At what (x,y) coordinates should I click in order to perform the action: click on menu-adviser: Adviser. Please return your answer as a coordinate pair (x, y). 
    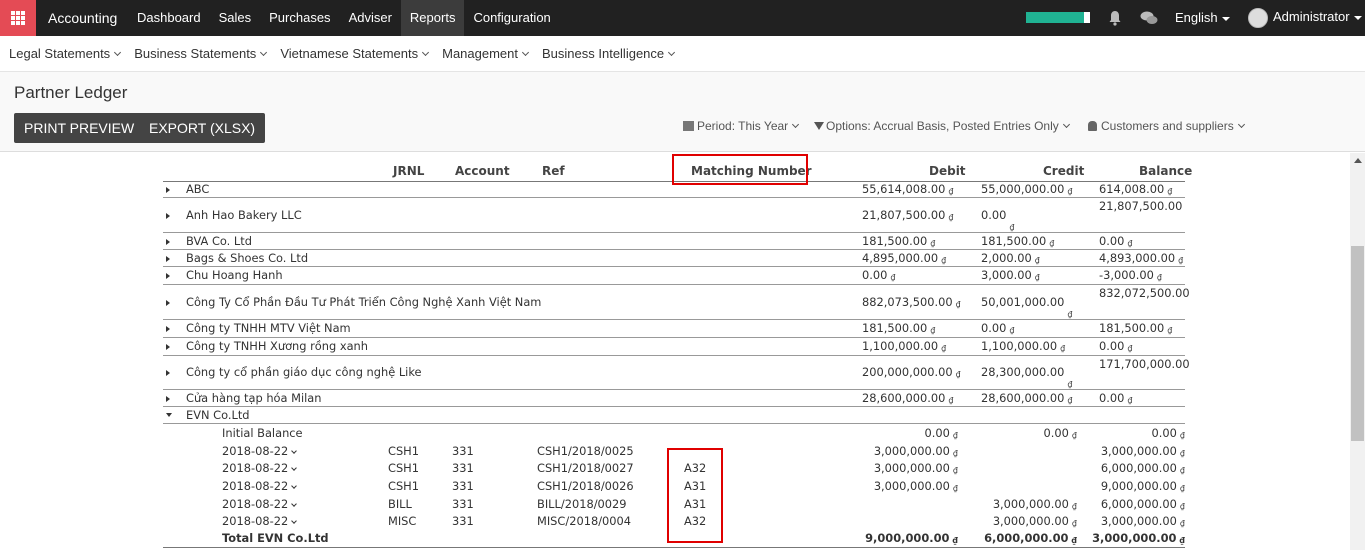
    Looking at the image, I should click on (370, 18).